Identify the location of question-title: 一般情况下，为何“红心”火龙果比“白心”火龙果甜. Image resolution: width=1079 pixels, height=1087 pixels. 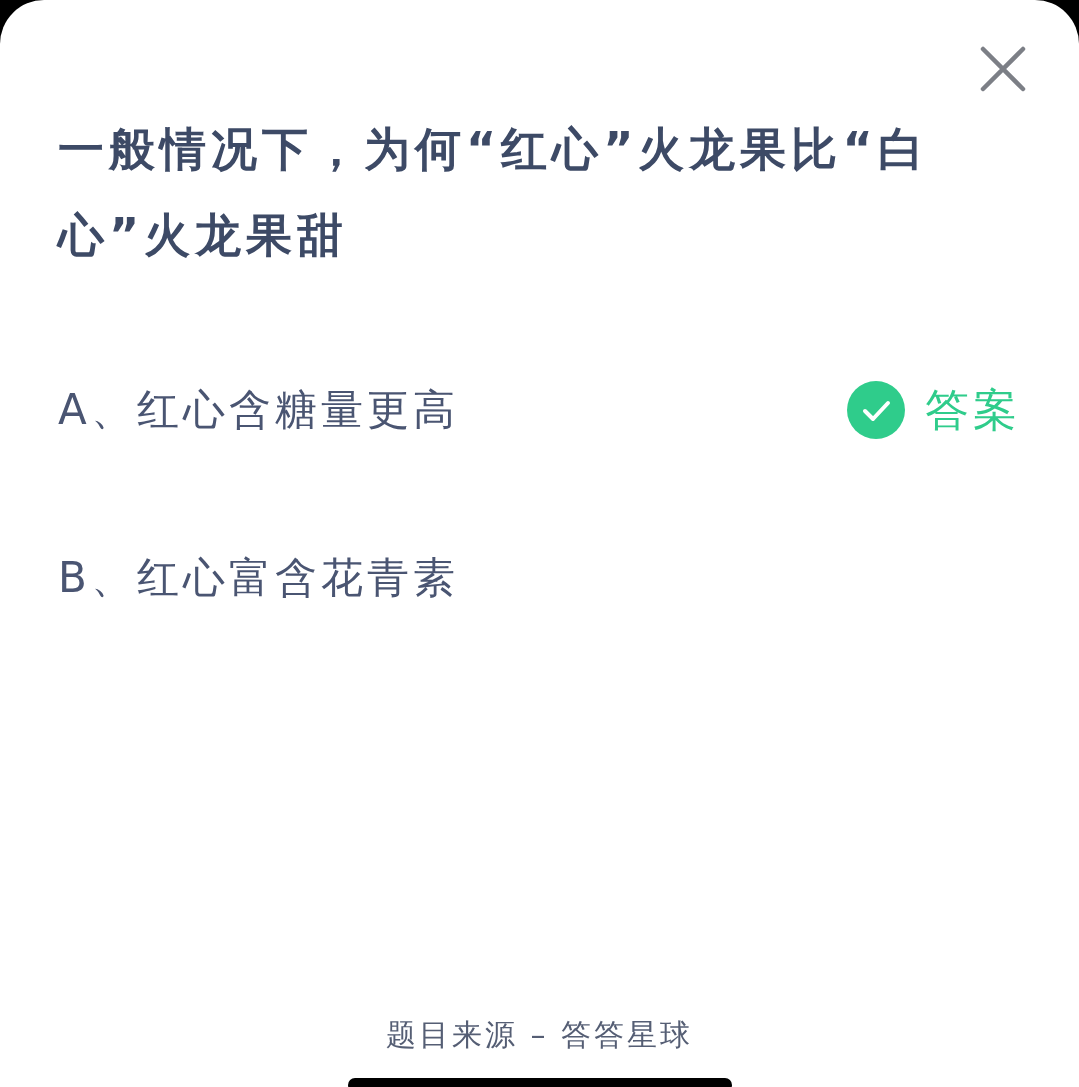
(494, 192).